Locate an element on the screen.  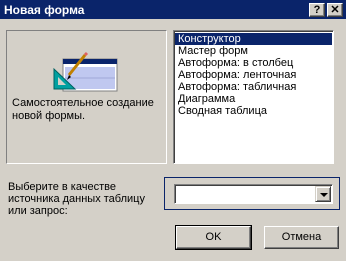
close-button: ✕ is located at coordinates (335, 9).